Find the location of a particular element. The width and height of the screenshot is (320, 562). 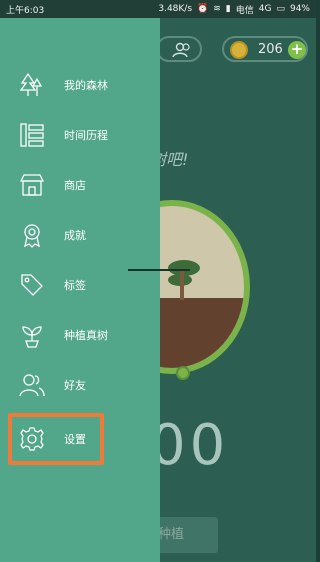

settings-highlight-box is located at coordinates (56, 439).